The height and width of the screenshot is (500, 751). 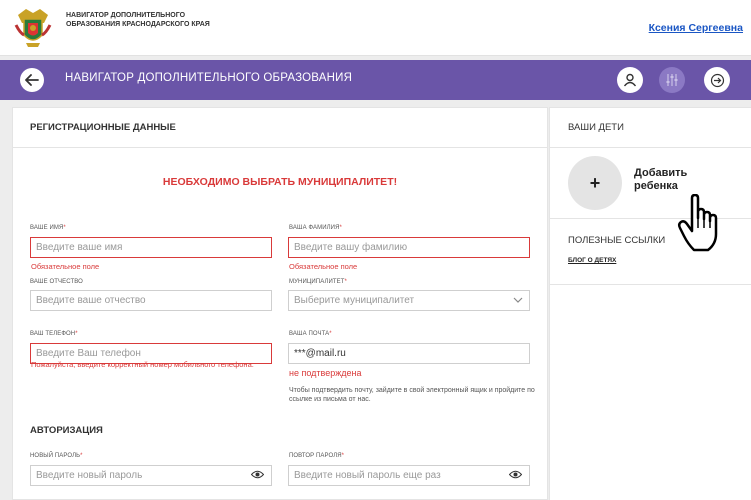 I want to click on links-title: ПОЛЕЗНЫЕ ССЫЛКИ, so click(x=617, y=240).